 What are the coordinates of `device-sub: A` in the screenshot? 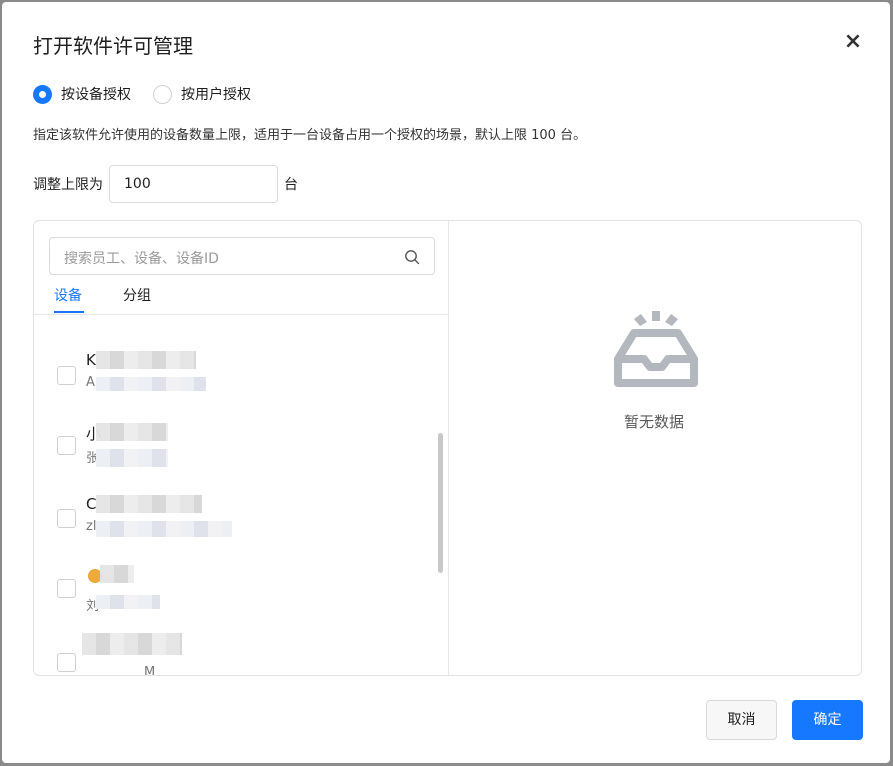 It's located at (90, 382).